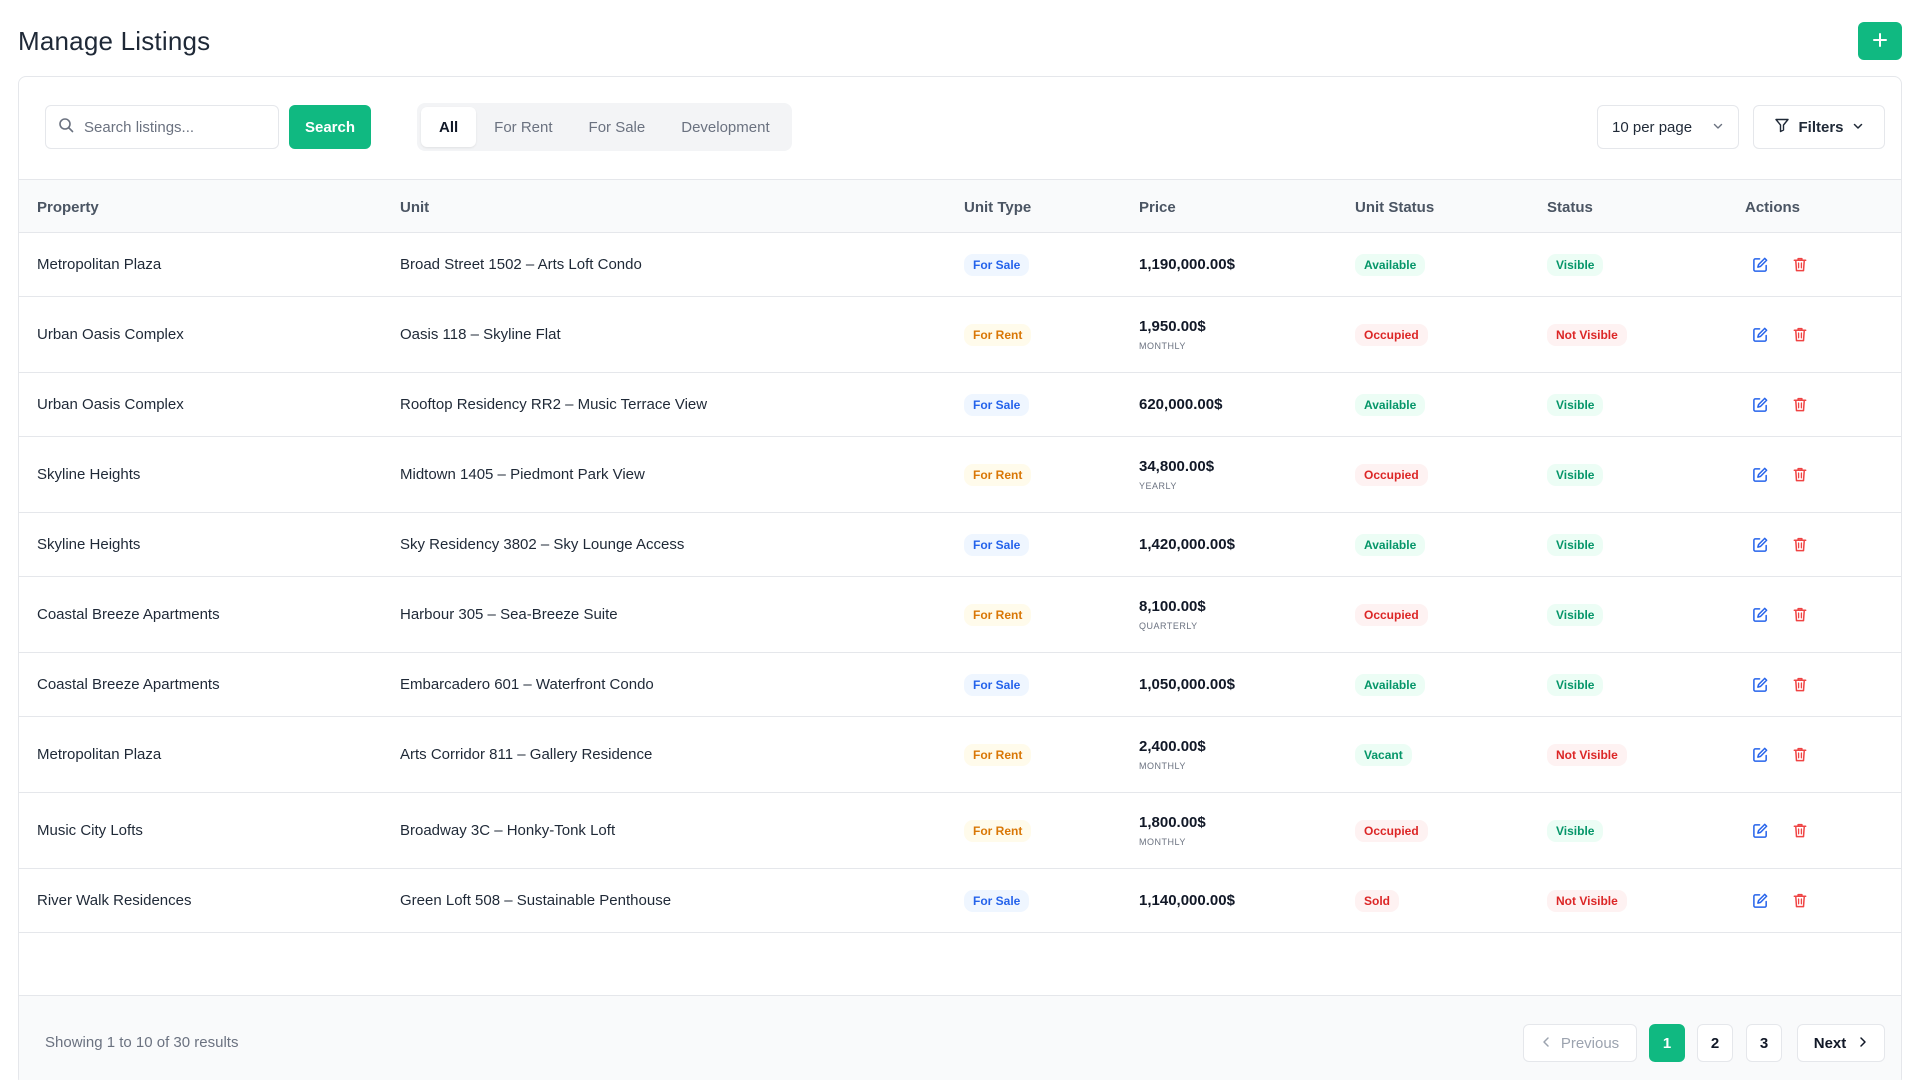 The height and width of the screenshot is (1080, 1920). What do you see at coordinates (1172, 754) in the screenshot?
I see `price-cell: 2,400.00$ MONTHLY` at bounding box center [1172, 754].